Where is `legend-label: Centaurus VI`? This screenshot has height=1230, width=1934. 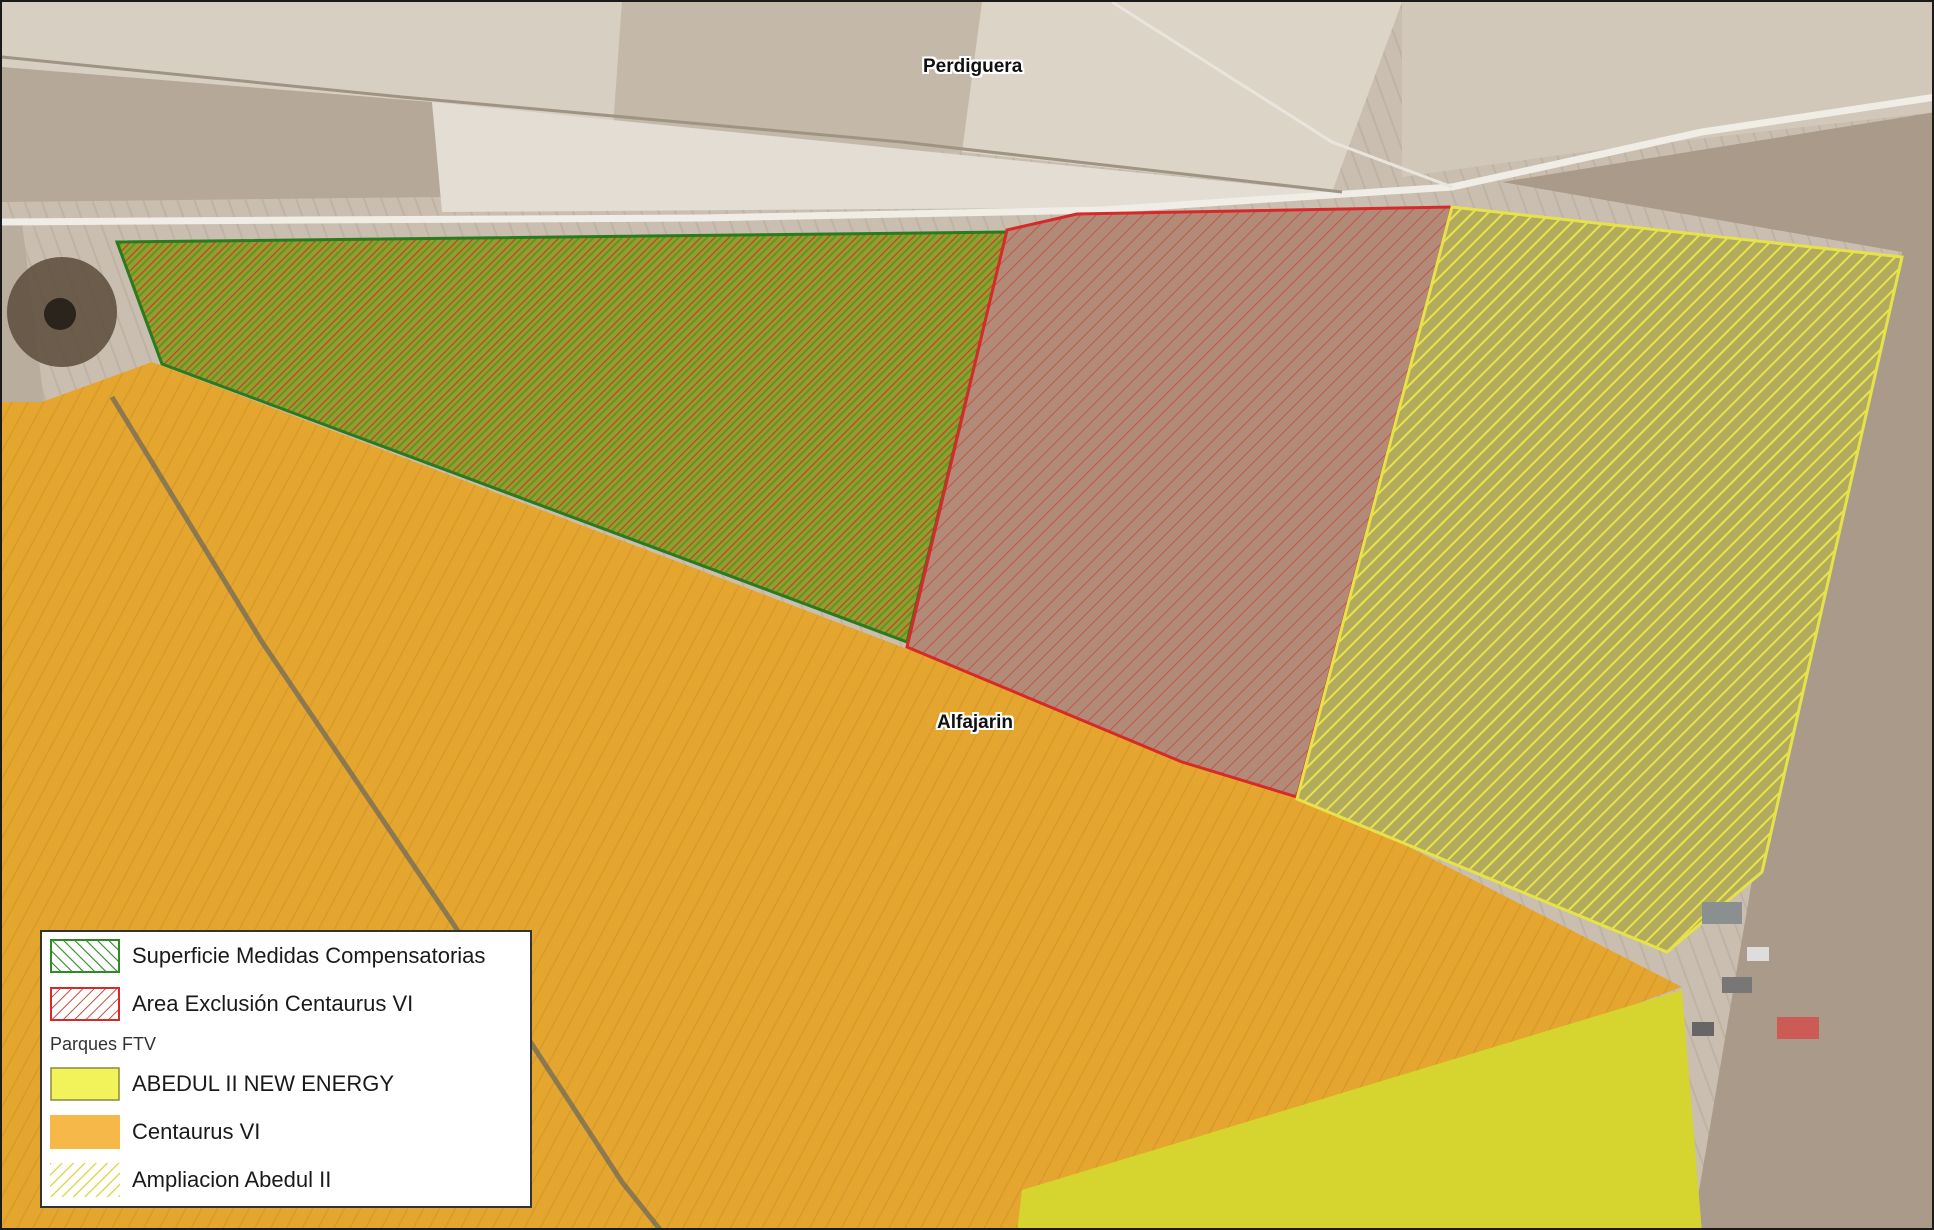 legend-label: Centaurus VI is located at coordinates (196, 1131).